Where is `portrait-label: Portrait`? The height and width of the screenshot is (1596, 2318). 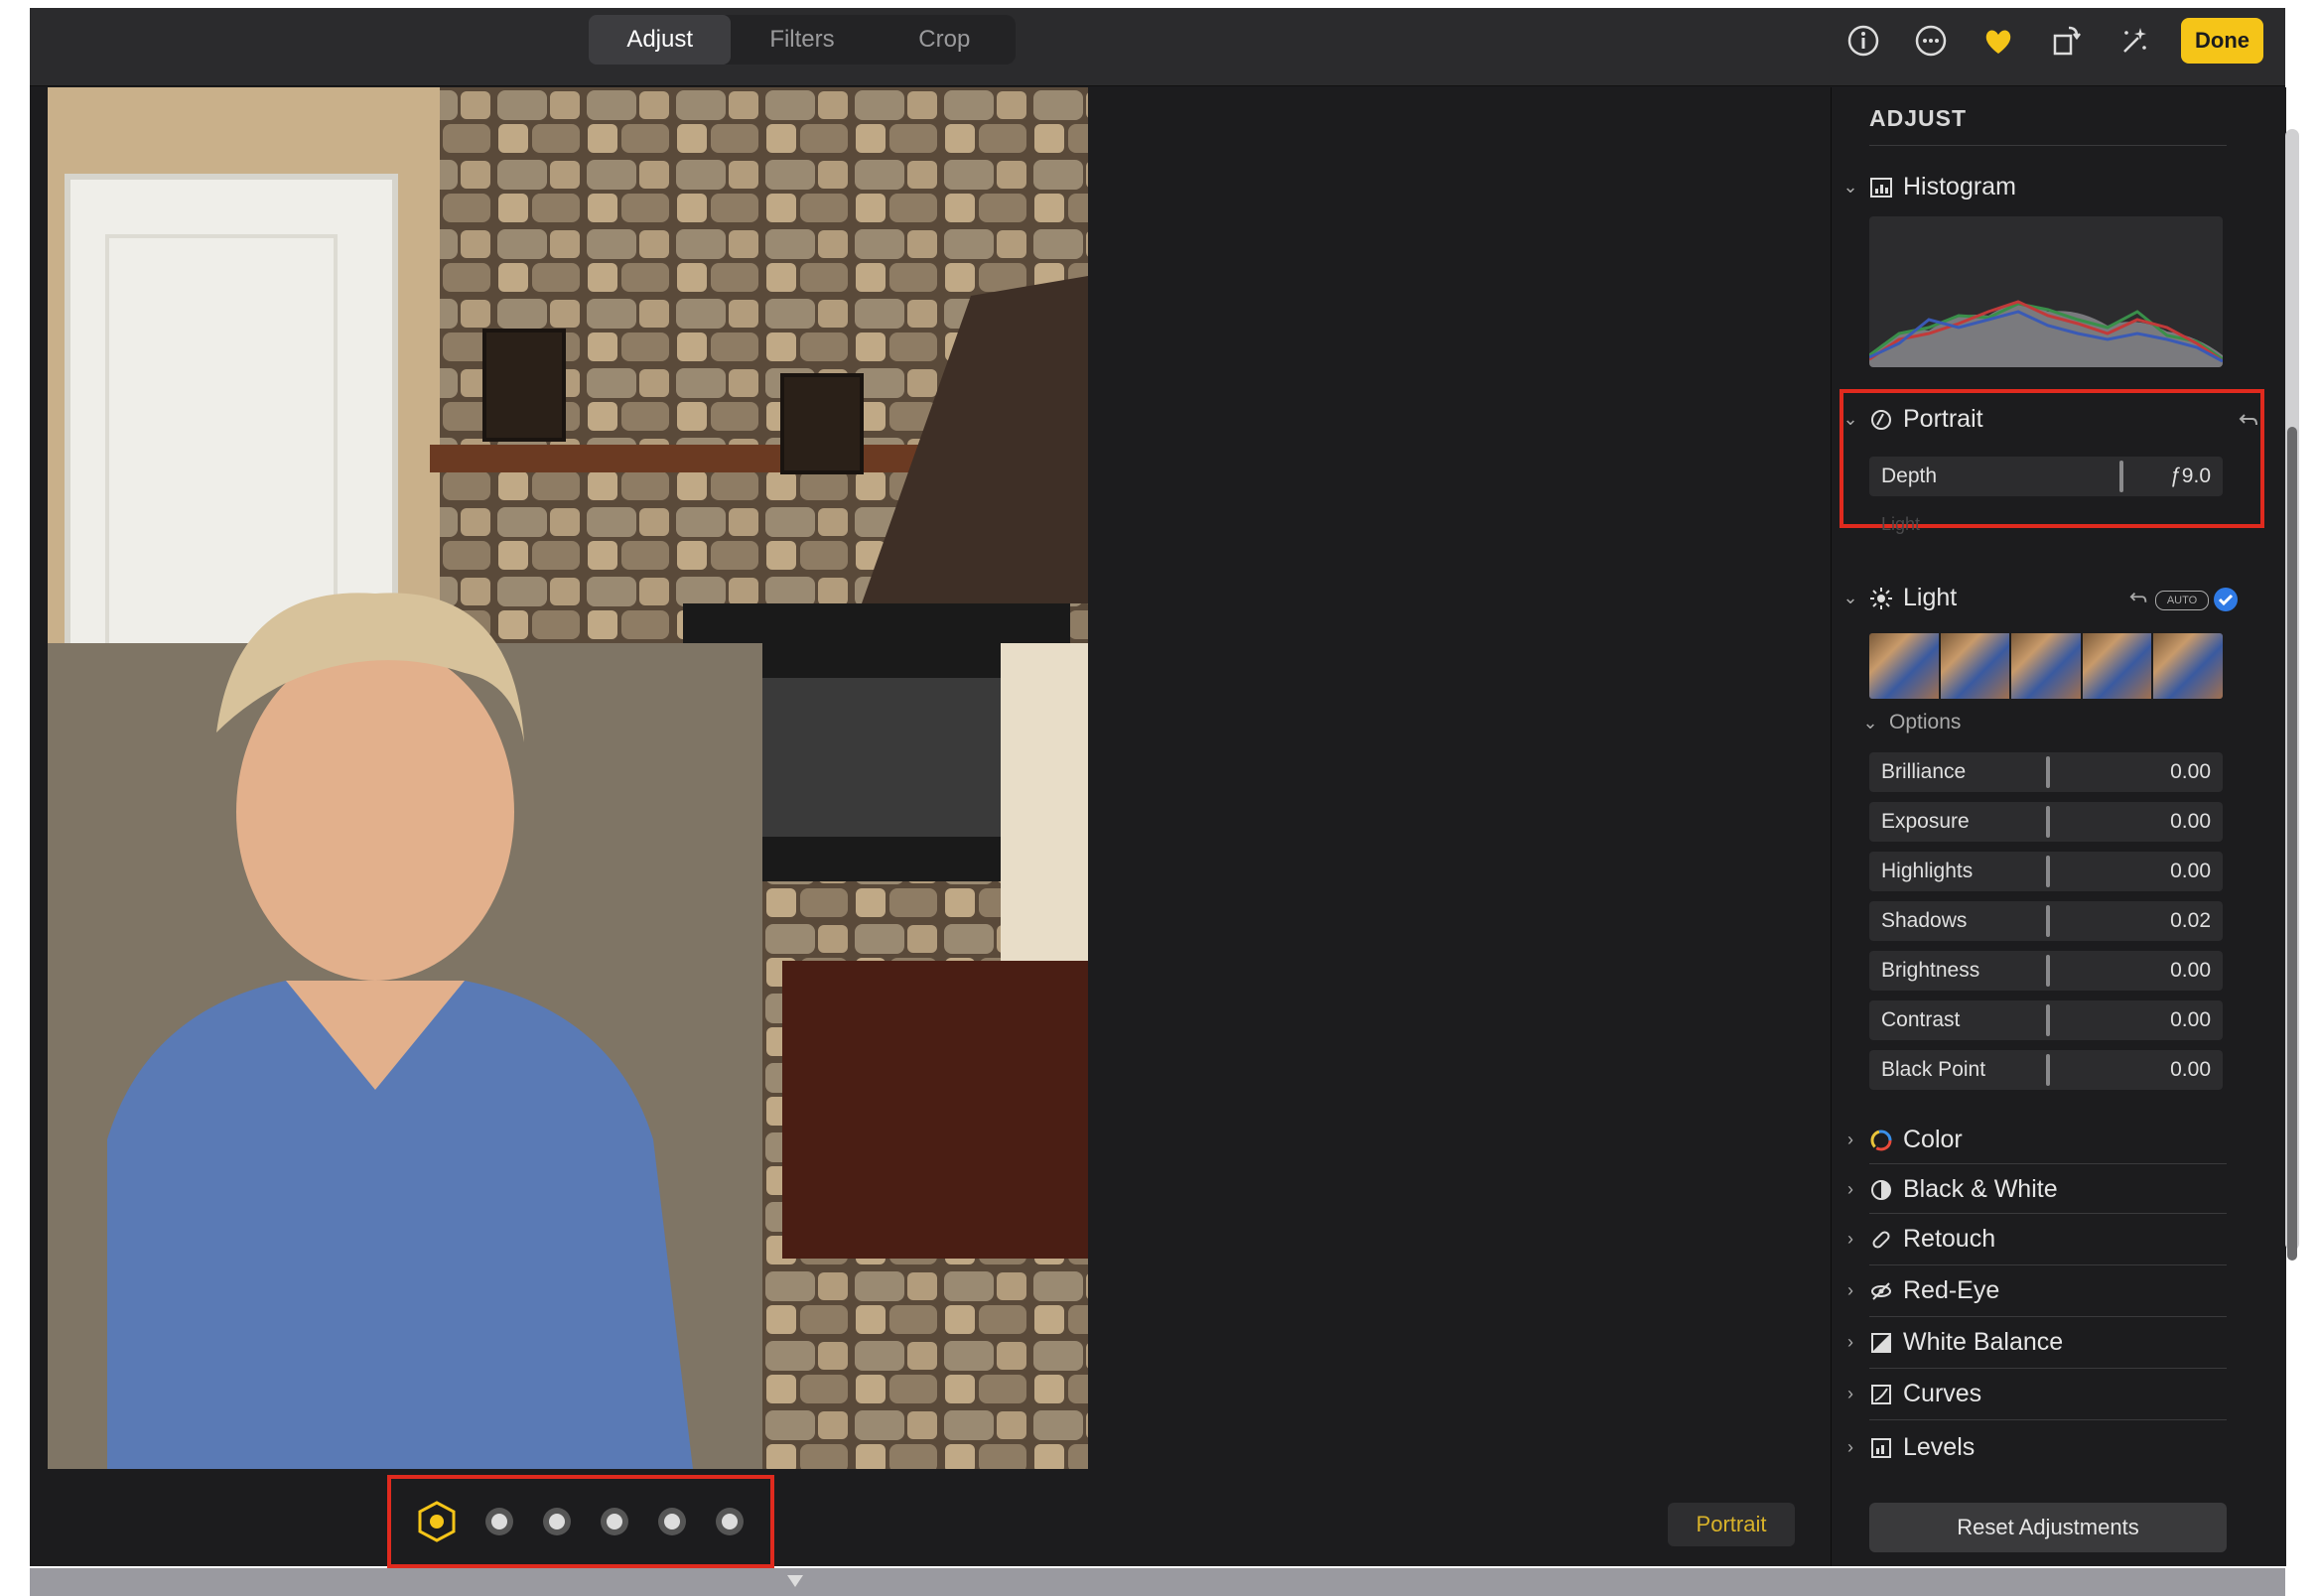
portrait-label: Portrait is located at coordinates (1943, 419).